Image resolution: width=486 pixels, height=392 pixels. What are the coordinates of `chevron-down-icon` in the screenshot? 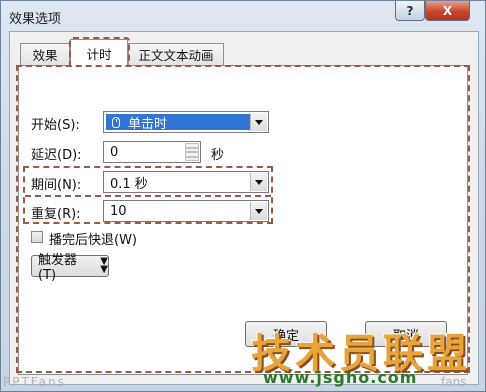 It's located at (258, 122).